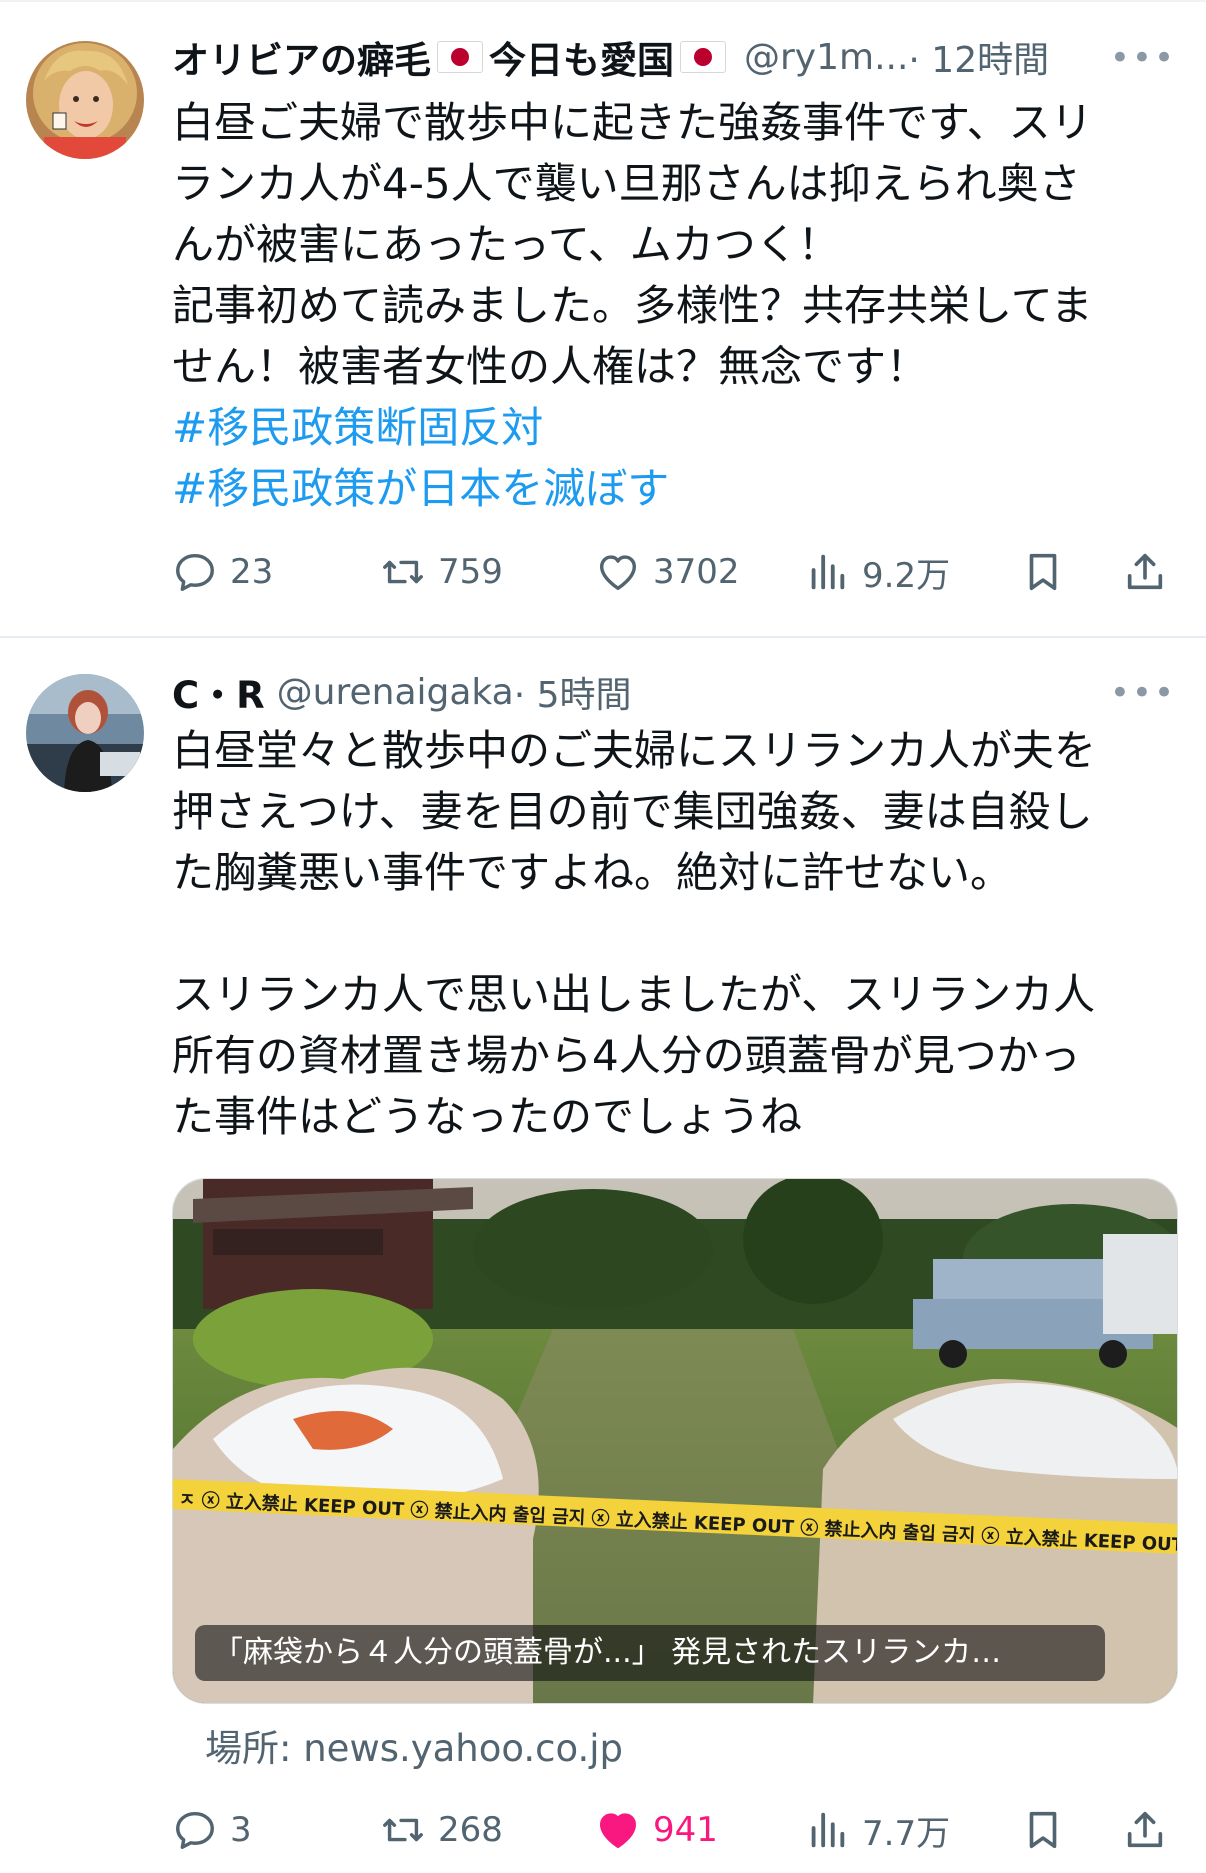  I want to click on action-bar: 3 268 941 7.7万, so click(672, 1830).